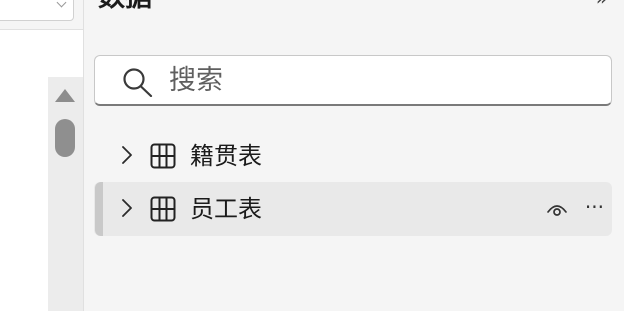 This screenshot has height=311, width=624. What do you see at coordinates (37, 10) in the screenshot?
I see `canvas-dropdown` at bounding box center [37, 10].